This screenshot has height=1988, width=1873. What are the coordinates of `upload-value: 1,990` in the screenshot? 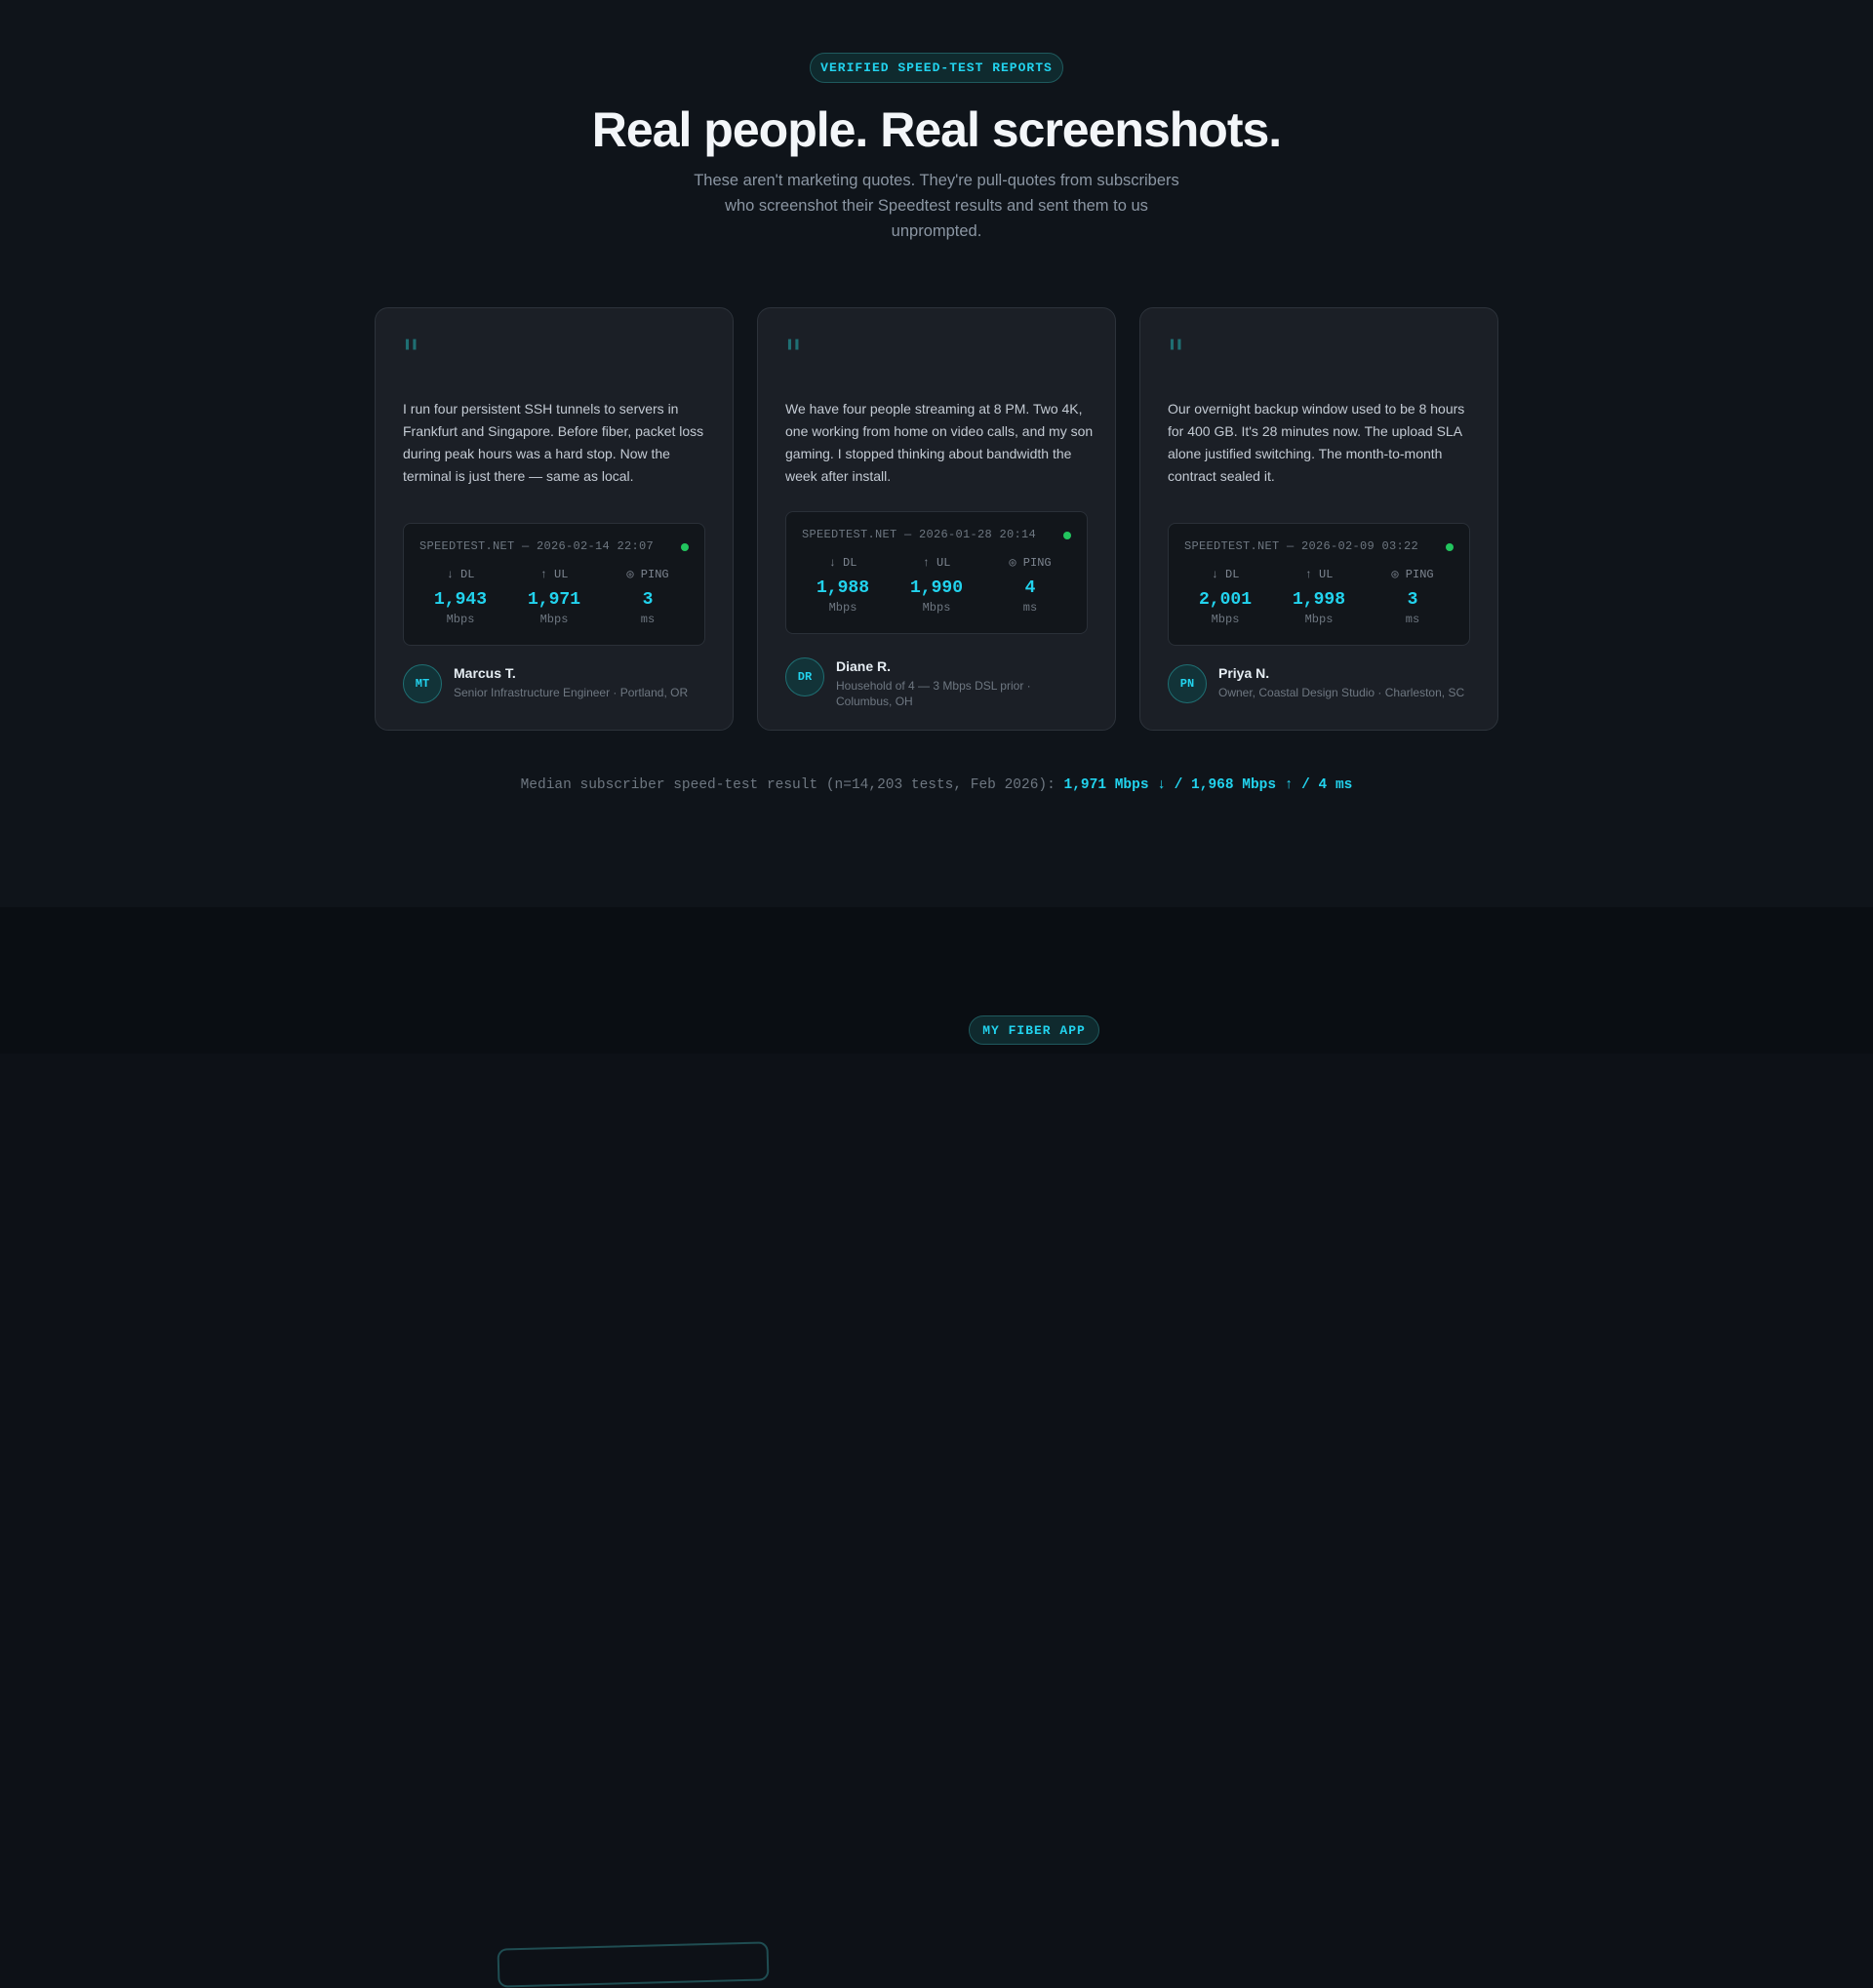 It's located at (936, 588).